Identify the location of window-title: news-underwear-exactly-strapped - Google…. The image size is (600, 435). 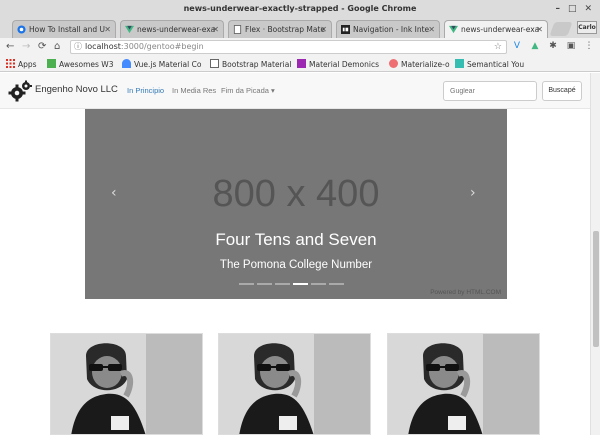
(300, 8).